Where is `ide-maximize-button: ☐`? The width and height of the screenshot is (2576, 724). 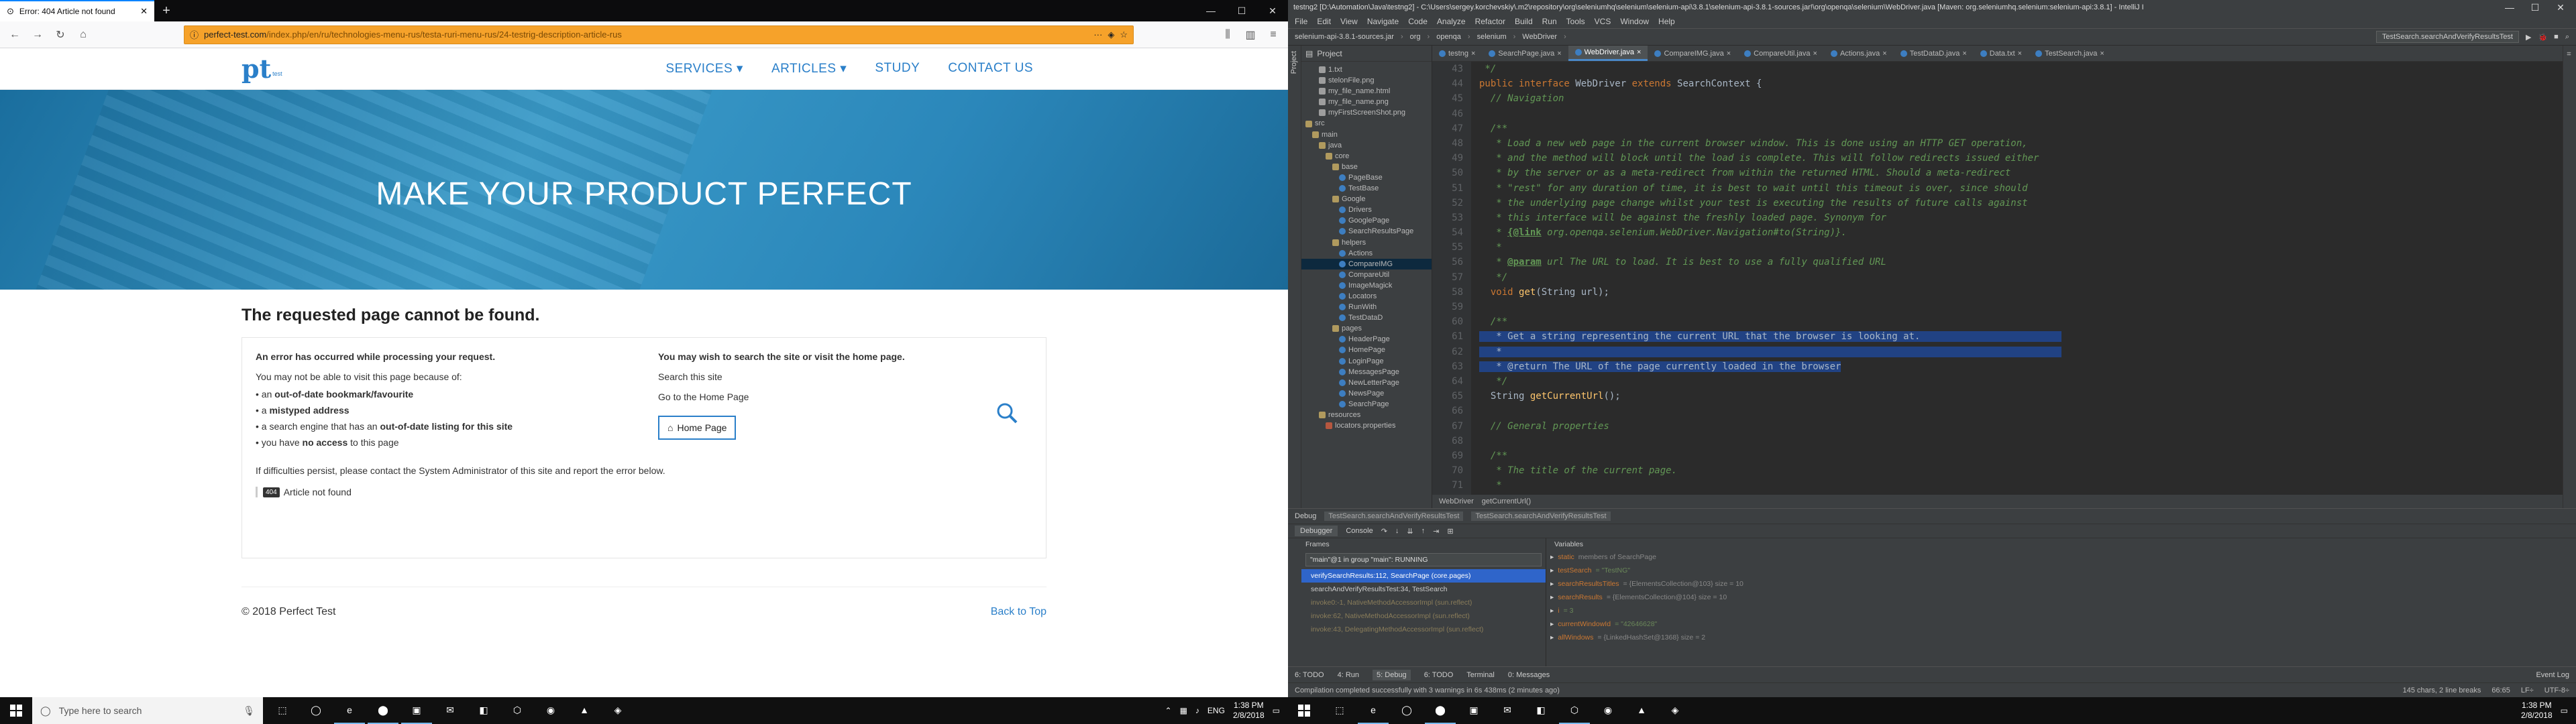
ide-maximize-button: ☐ is located at coordinates (2535, 7).